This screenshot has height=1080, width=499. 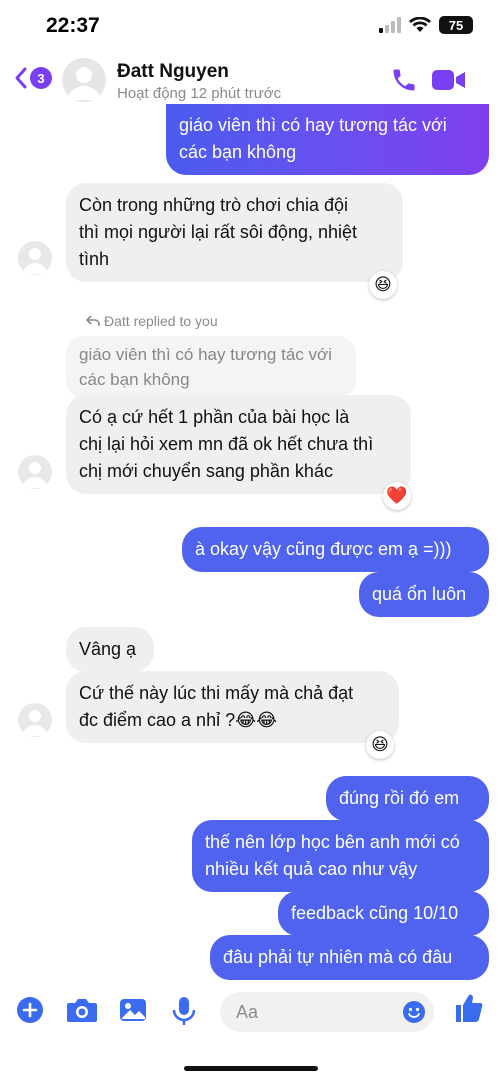 What do you see at coordinates (390, 25) in the screenshot?
I see `signal-icon` at bounding box center [390, 25].